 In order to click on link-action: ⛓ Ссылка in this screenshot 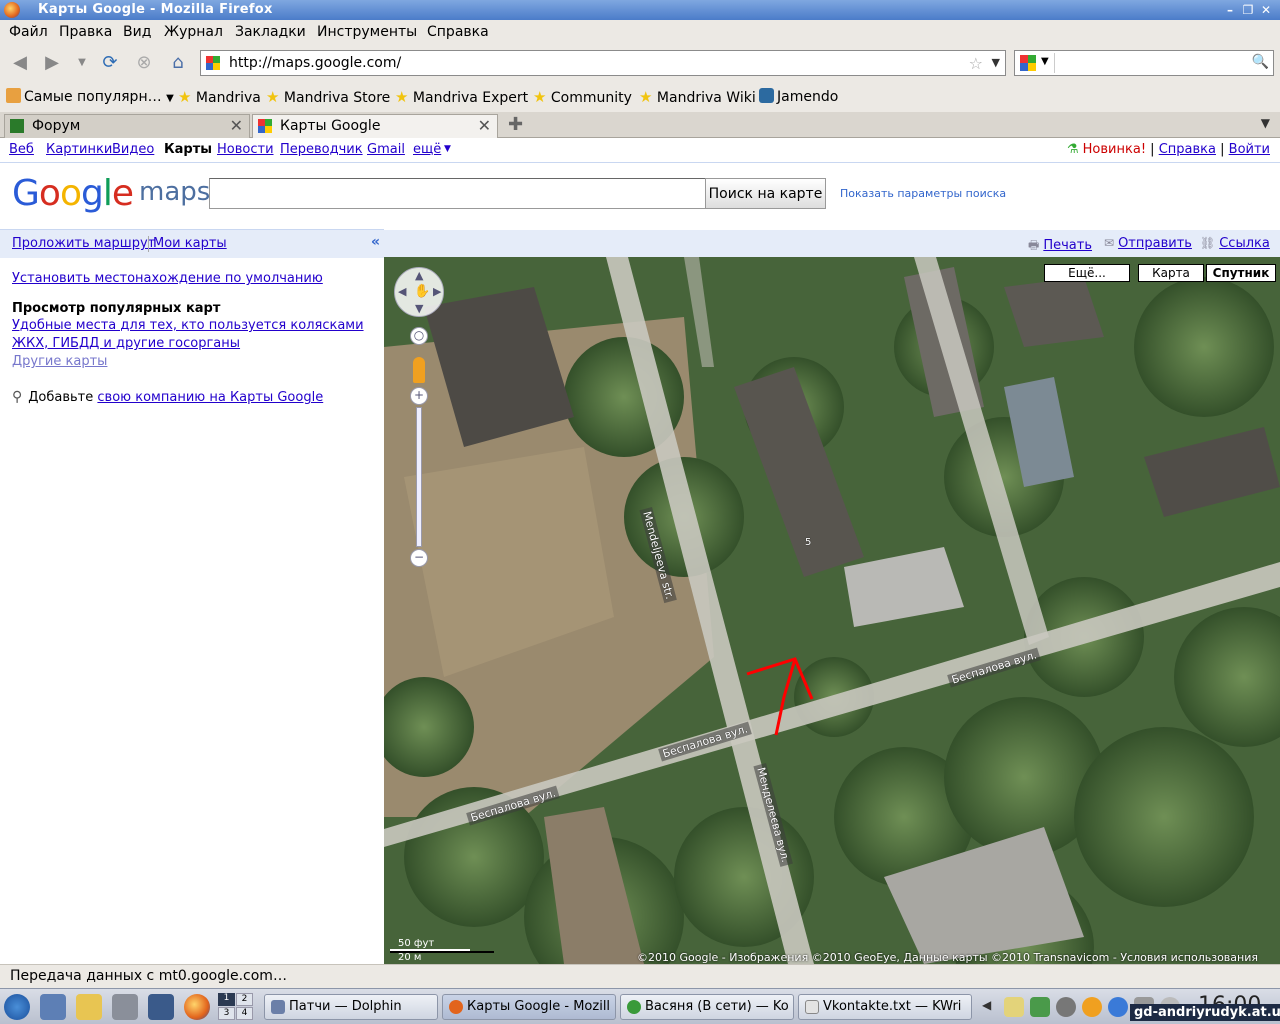, I will do `click(1235, 243)`.